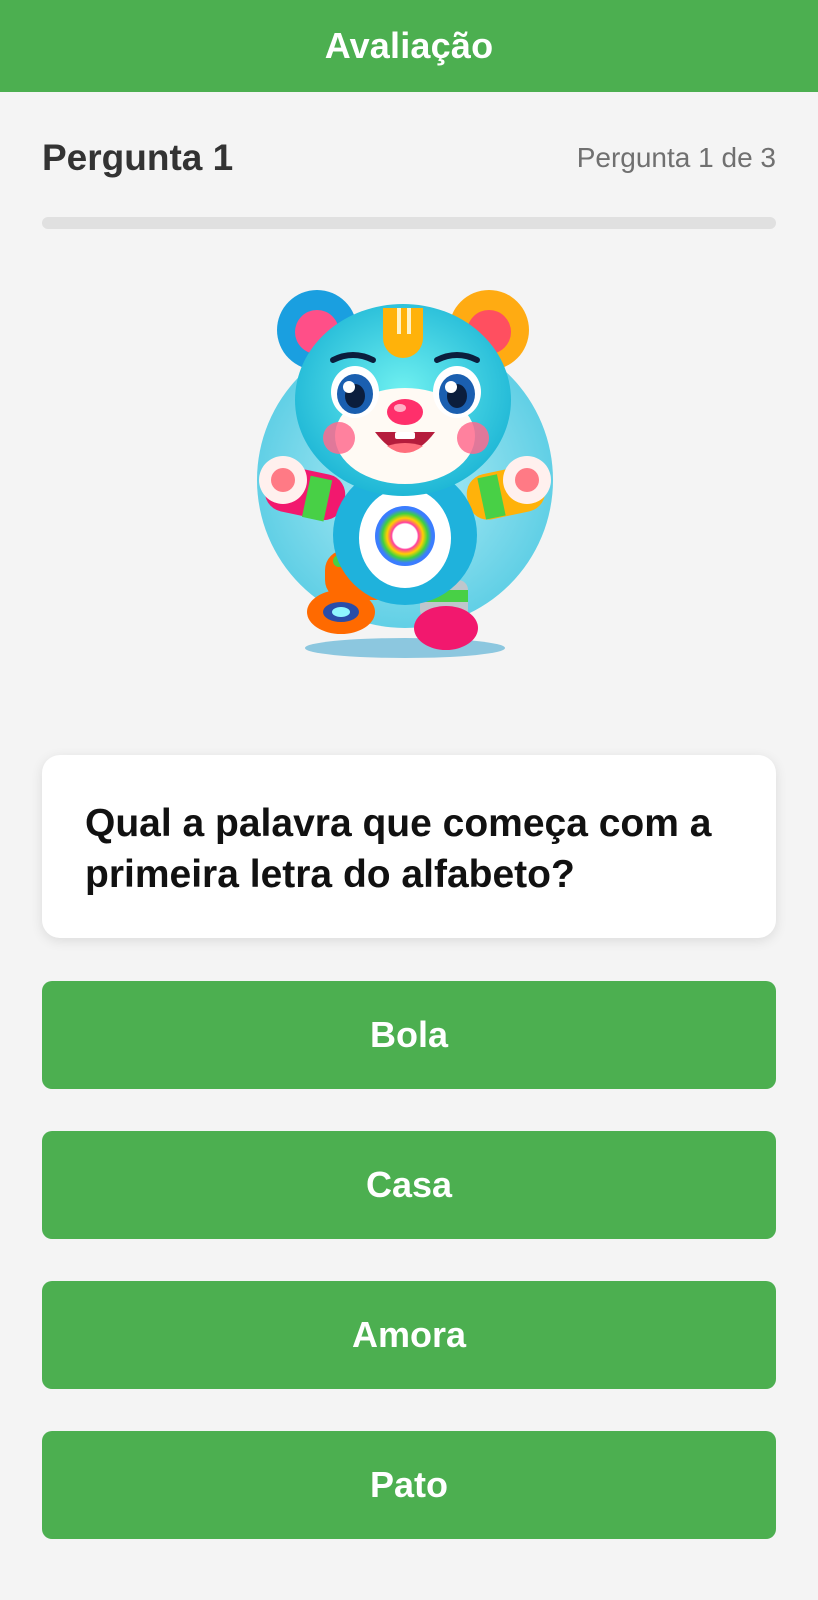 The image size is (818, 1600). Describe the element at coordinates (676, 157) in the screenshot. I see `question-counter: Pergunta 1 de 3` at that location.